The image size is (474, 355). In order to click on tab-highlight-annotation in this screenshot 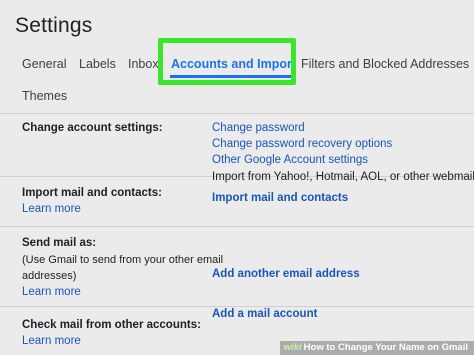, I will do `click(227, 61)`.